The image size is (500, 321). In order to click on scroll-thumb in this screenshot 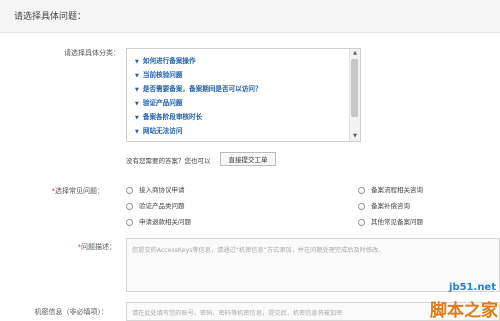, I will do `click(354, 88)`.